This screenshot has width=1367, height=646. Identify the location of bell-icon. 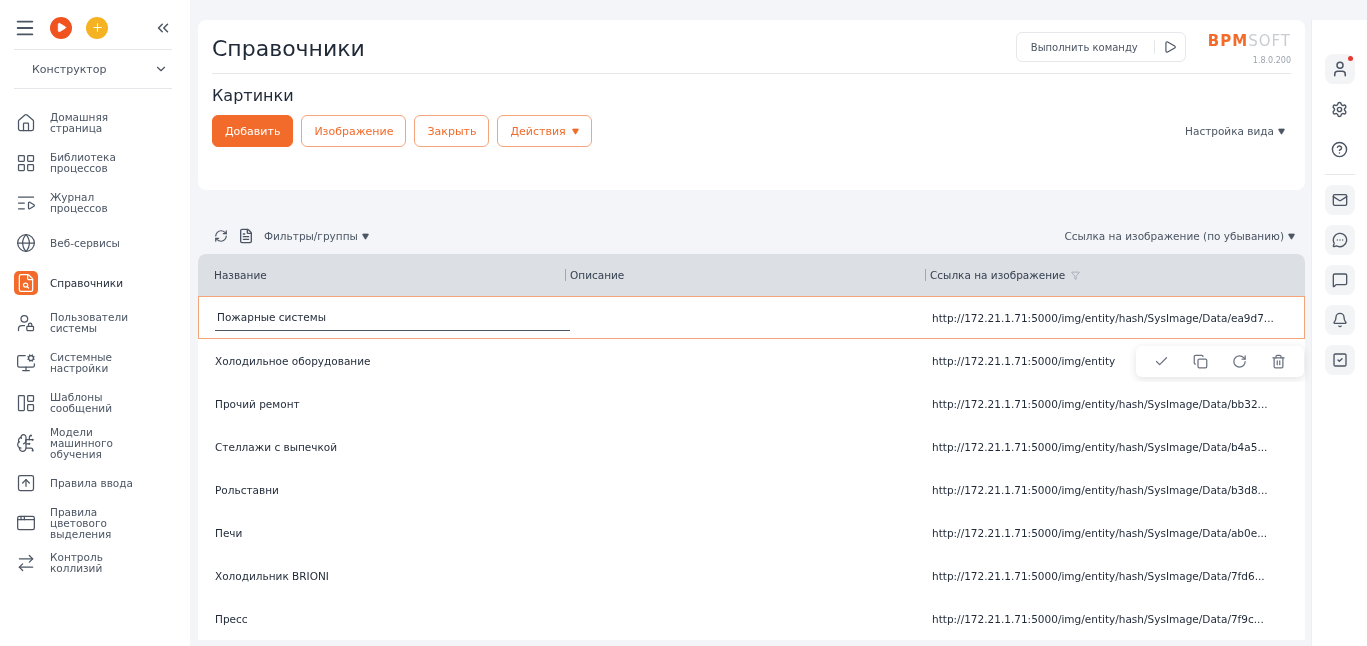
(1339, 320).